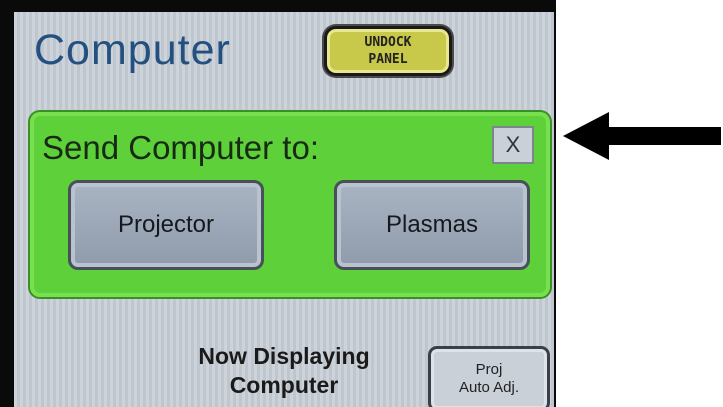  What do you see at coordinates (513, 145) in the screenshot?
I see `close-button: X` at bounding box center [513, 145].